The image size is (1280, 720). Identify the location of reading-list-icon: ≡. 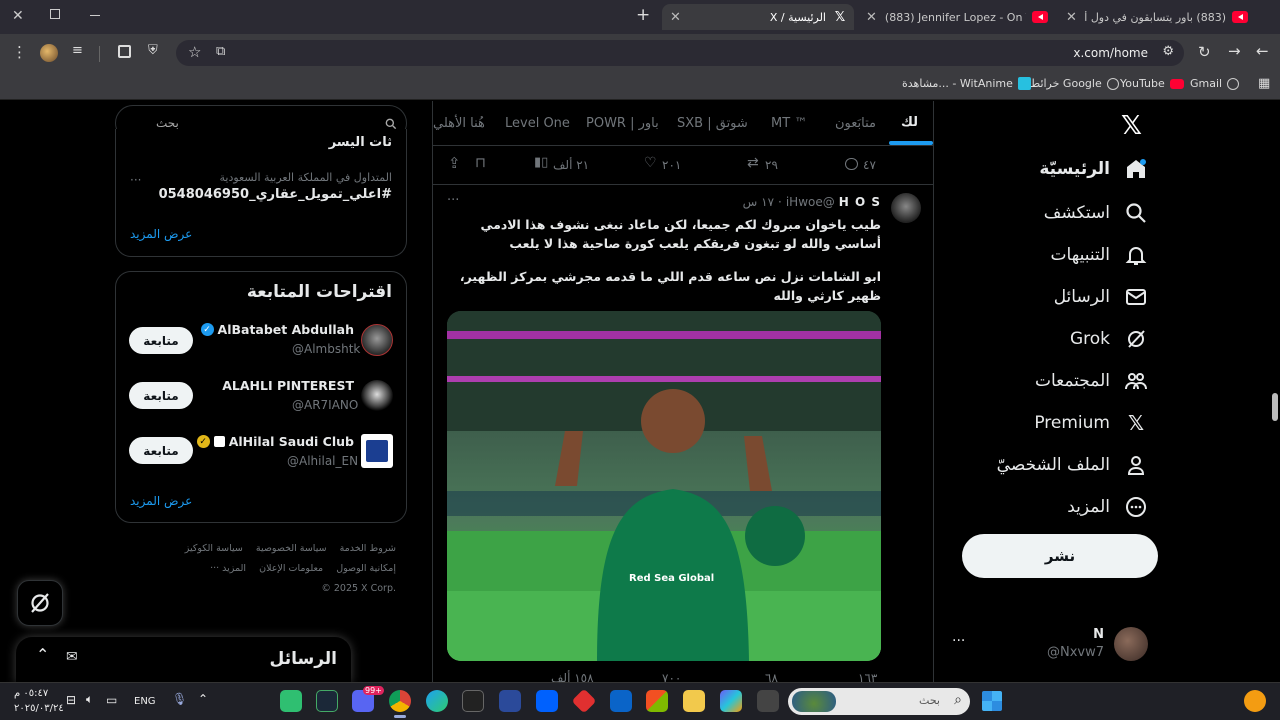
(77, 50).